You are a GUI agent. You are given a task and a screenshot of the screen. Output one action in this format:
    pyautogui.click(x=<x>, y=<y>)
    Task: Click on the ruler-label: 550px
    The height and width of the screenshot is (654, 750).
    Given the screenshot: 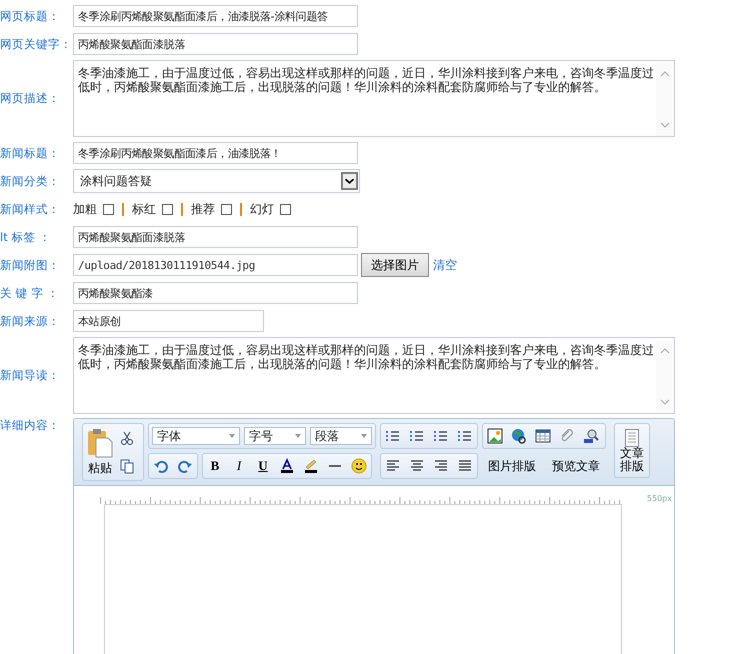 What is the action you would take?
    pyautogui.click(x=659, y=498)
    